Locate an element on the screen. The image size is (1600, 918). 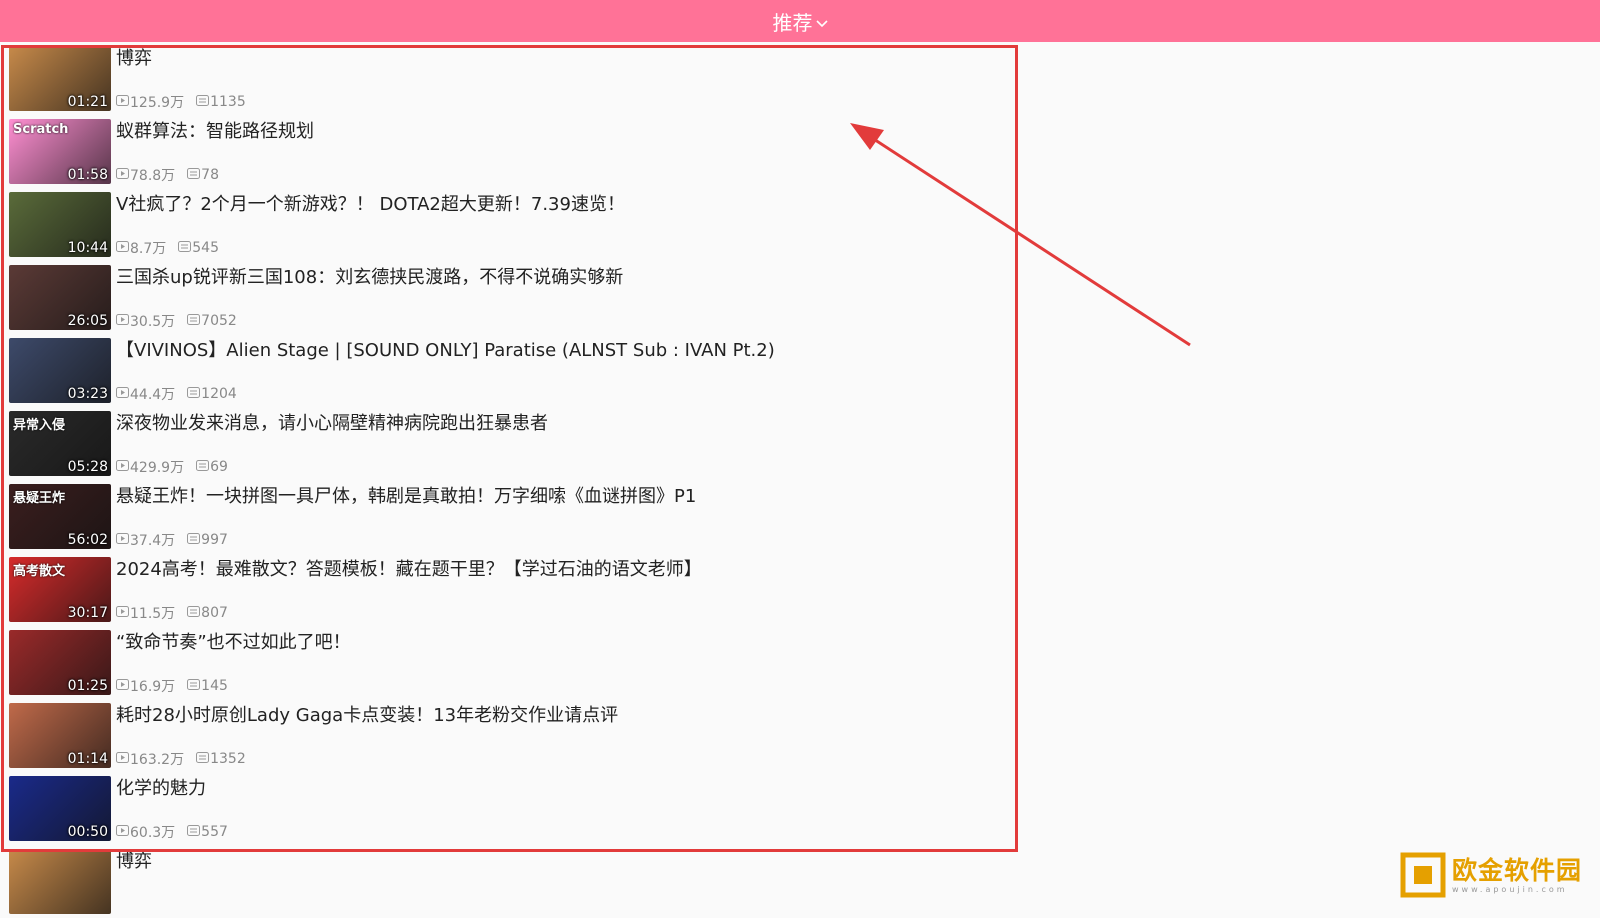
comment-count: 807 is located at coordinates (214, 613).